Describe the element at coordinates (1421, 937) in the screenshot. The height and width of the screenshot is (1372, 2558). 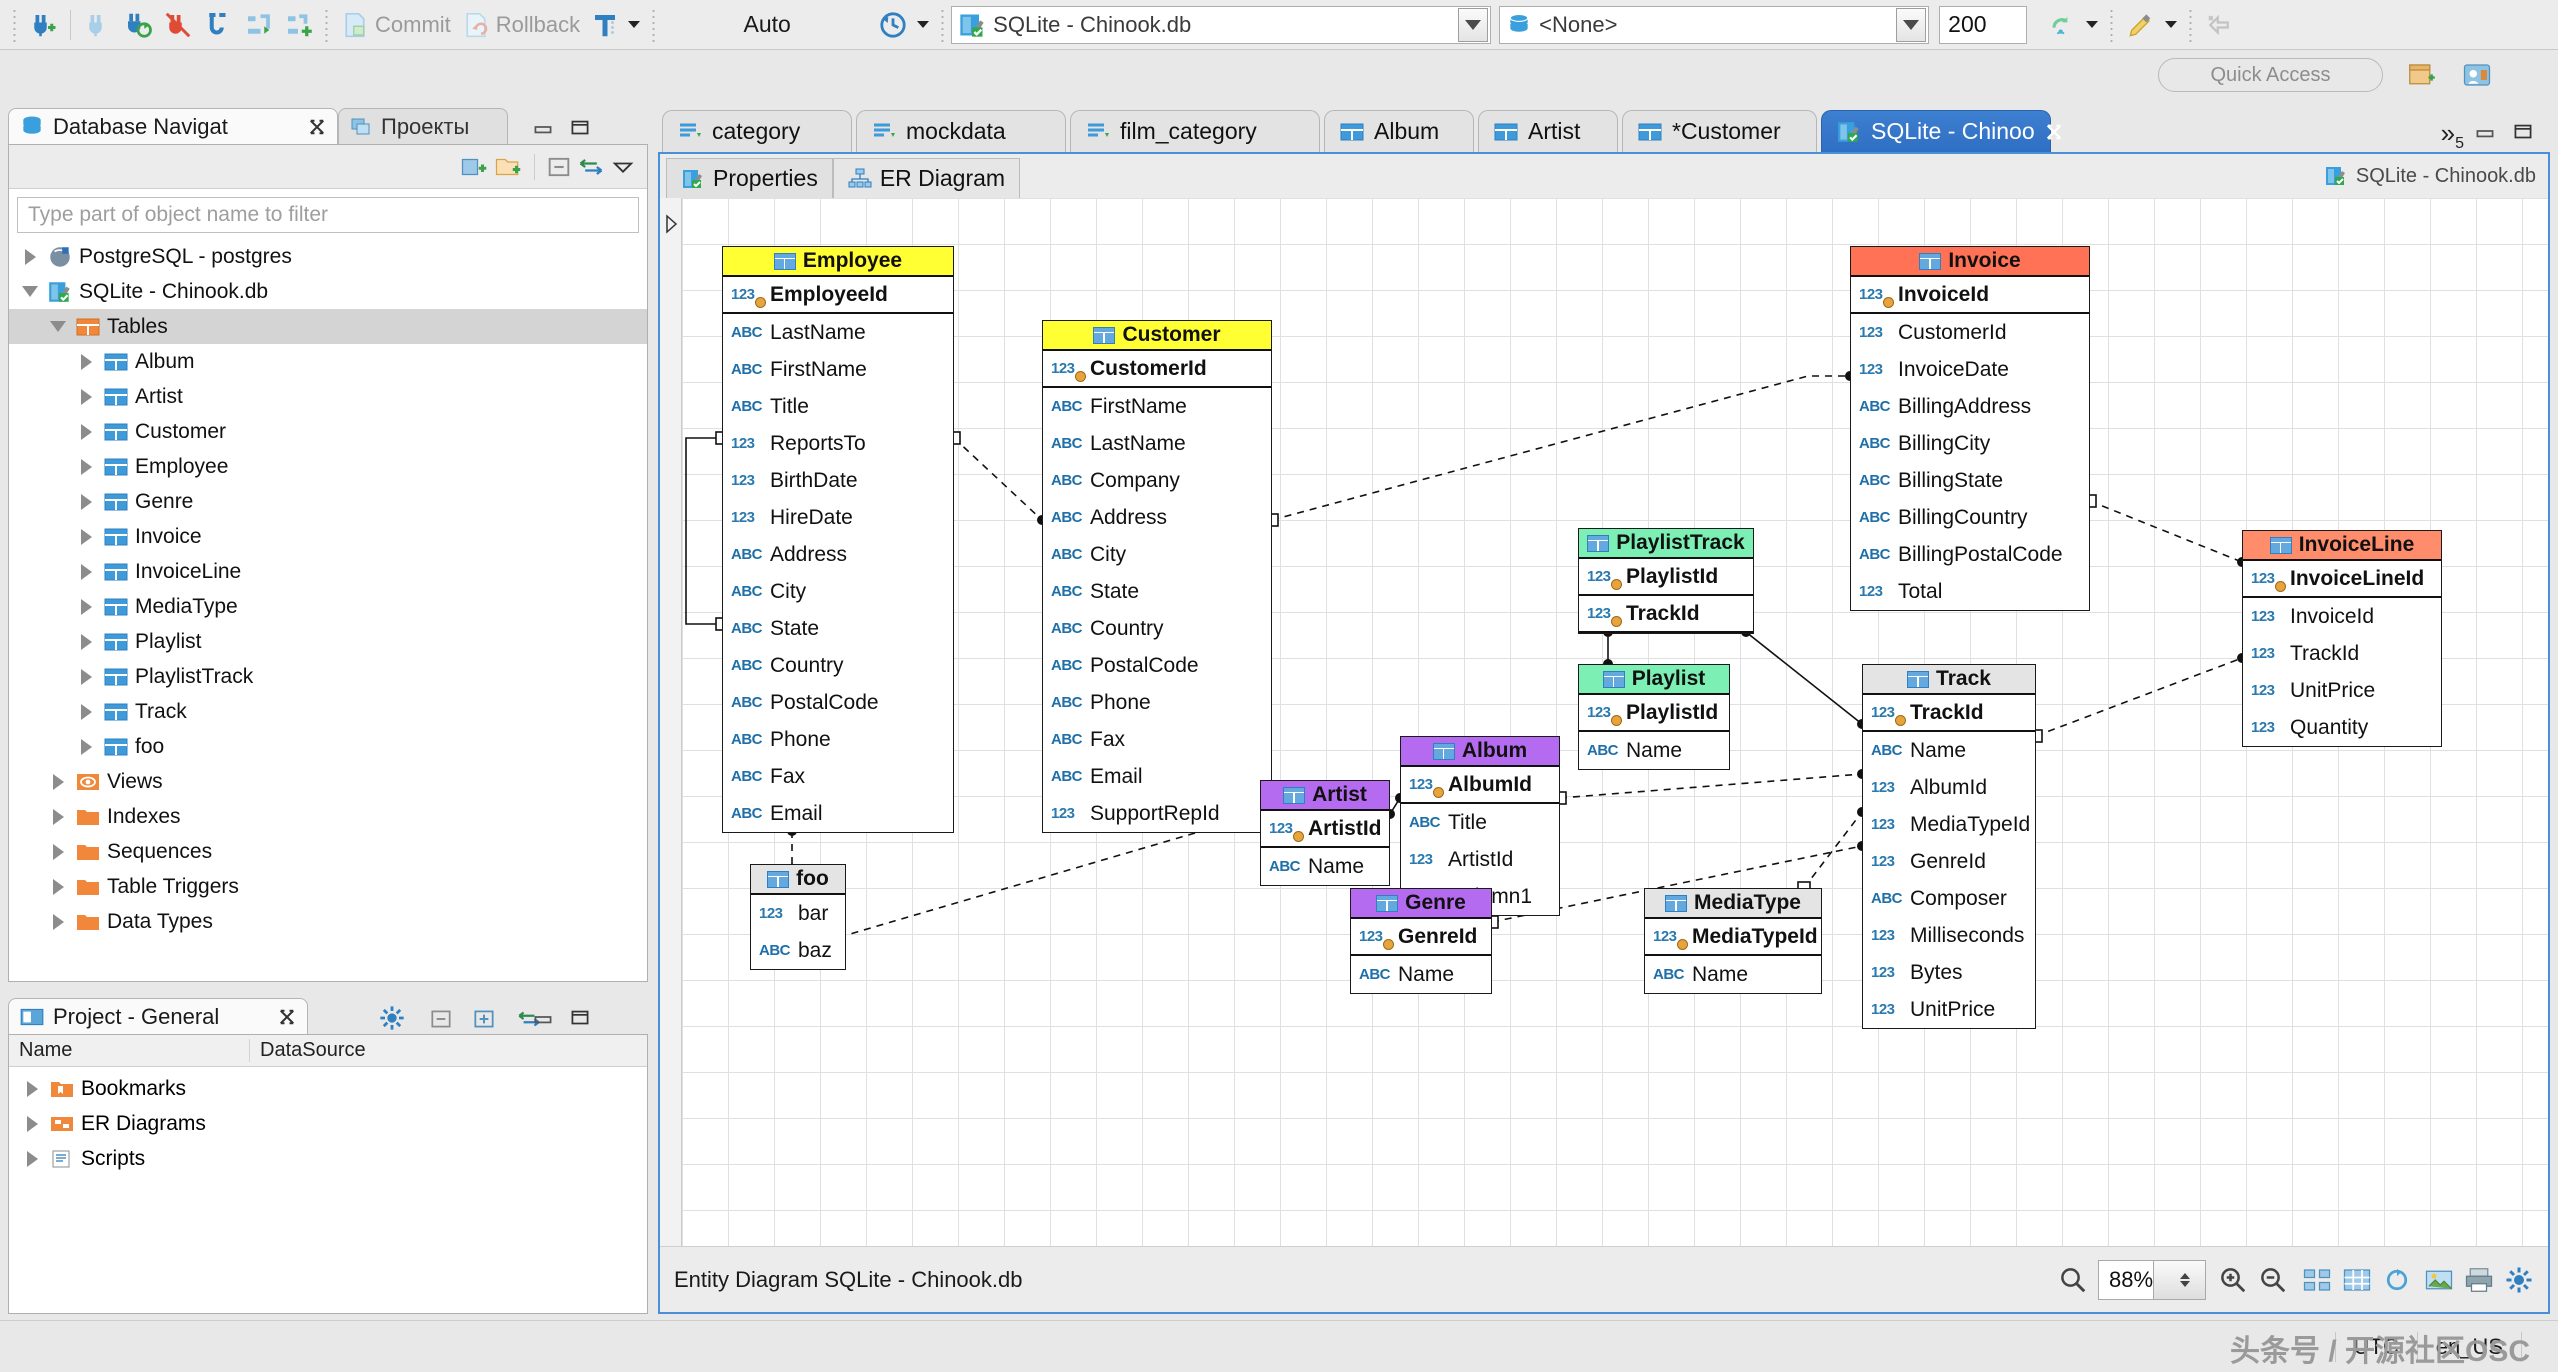
I see `entity-column: 123 GenreId` at that location.